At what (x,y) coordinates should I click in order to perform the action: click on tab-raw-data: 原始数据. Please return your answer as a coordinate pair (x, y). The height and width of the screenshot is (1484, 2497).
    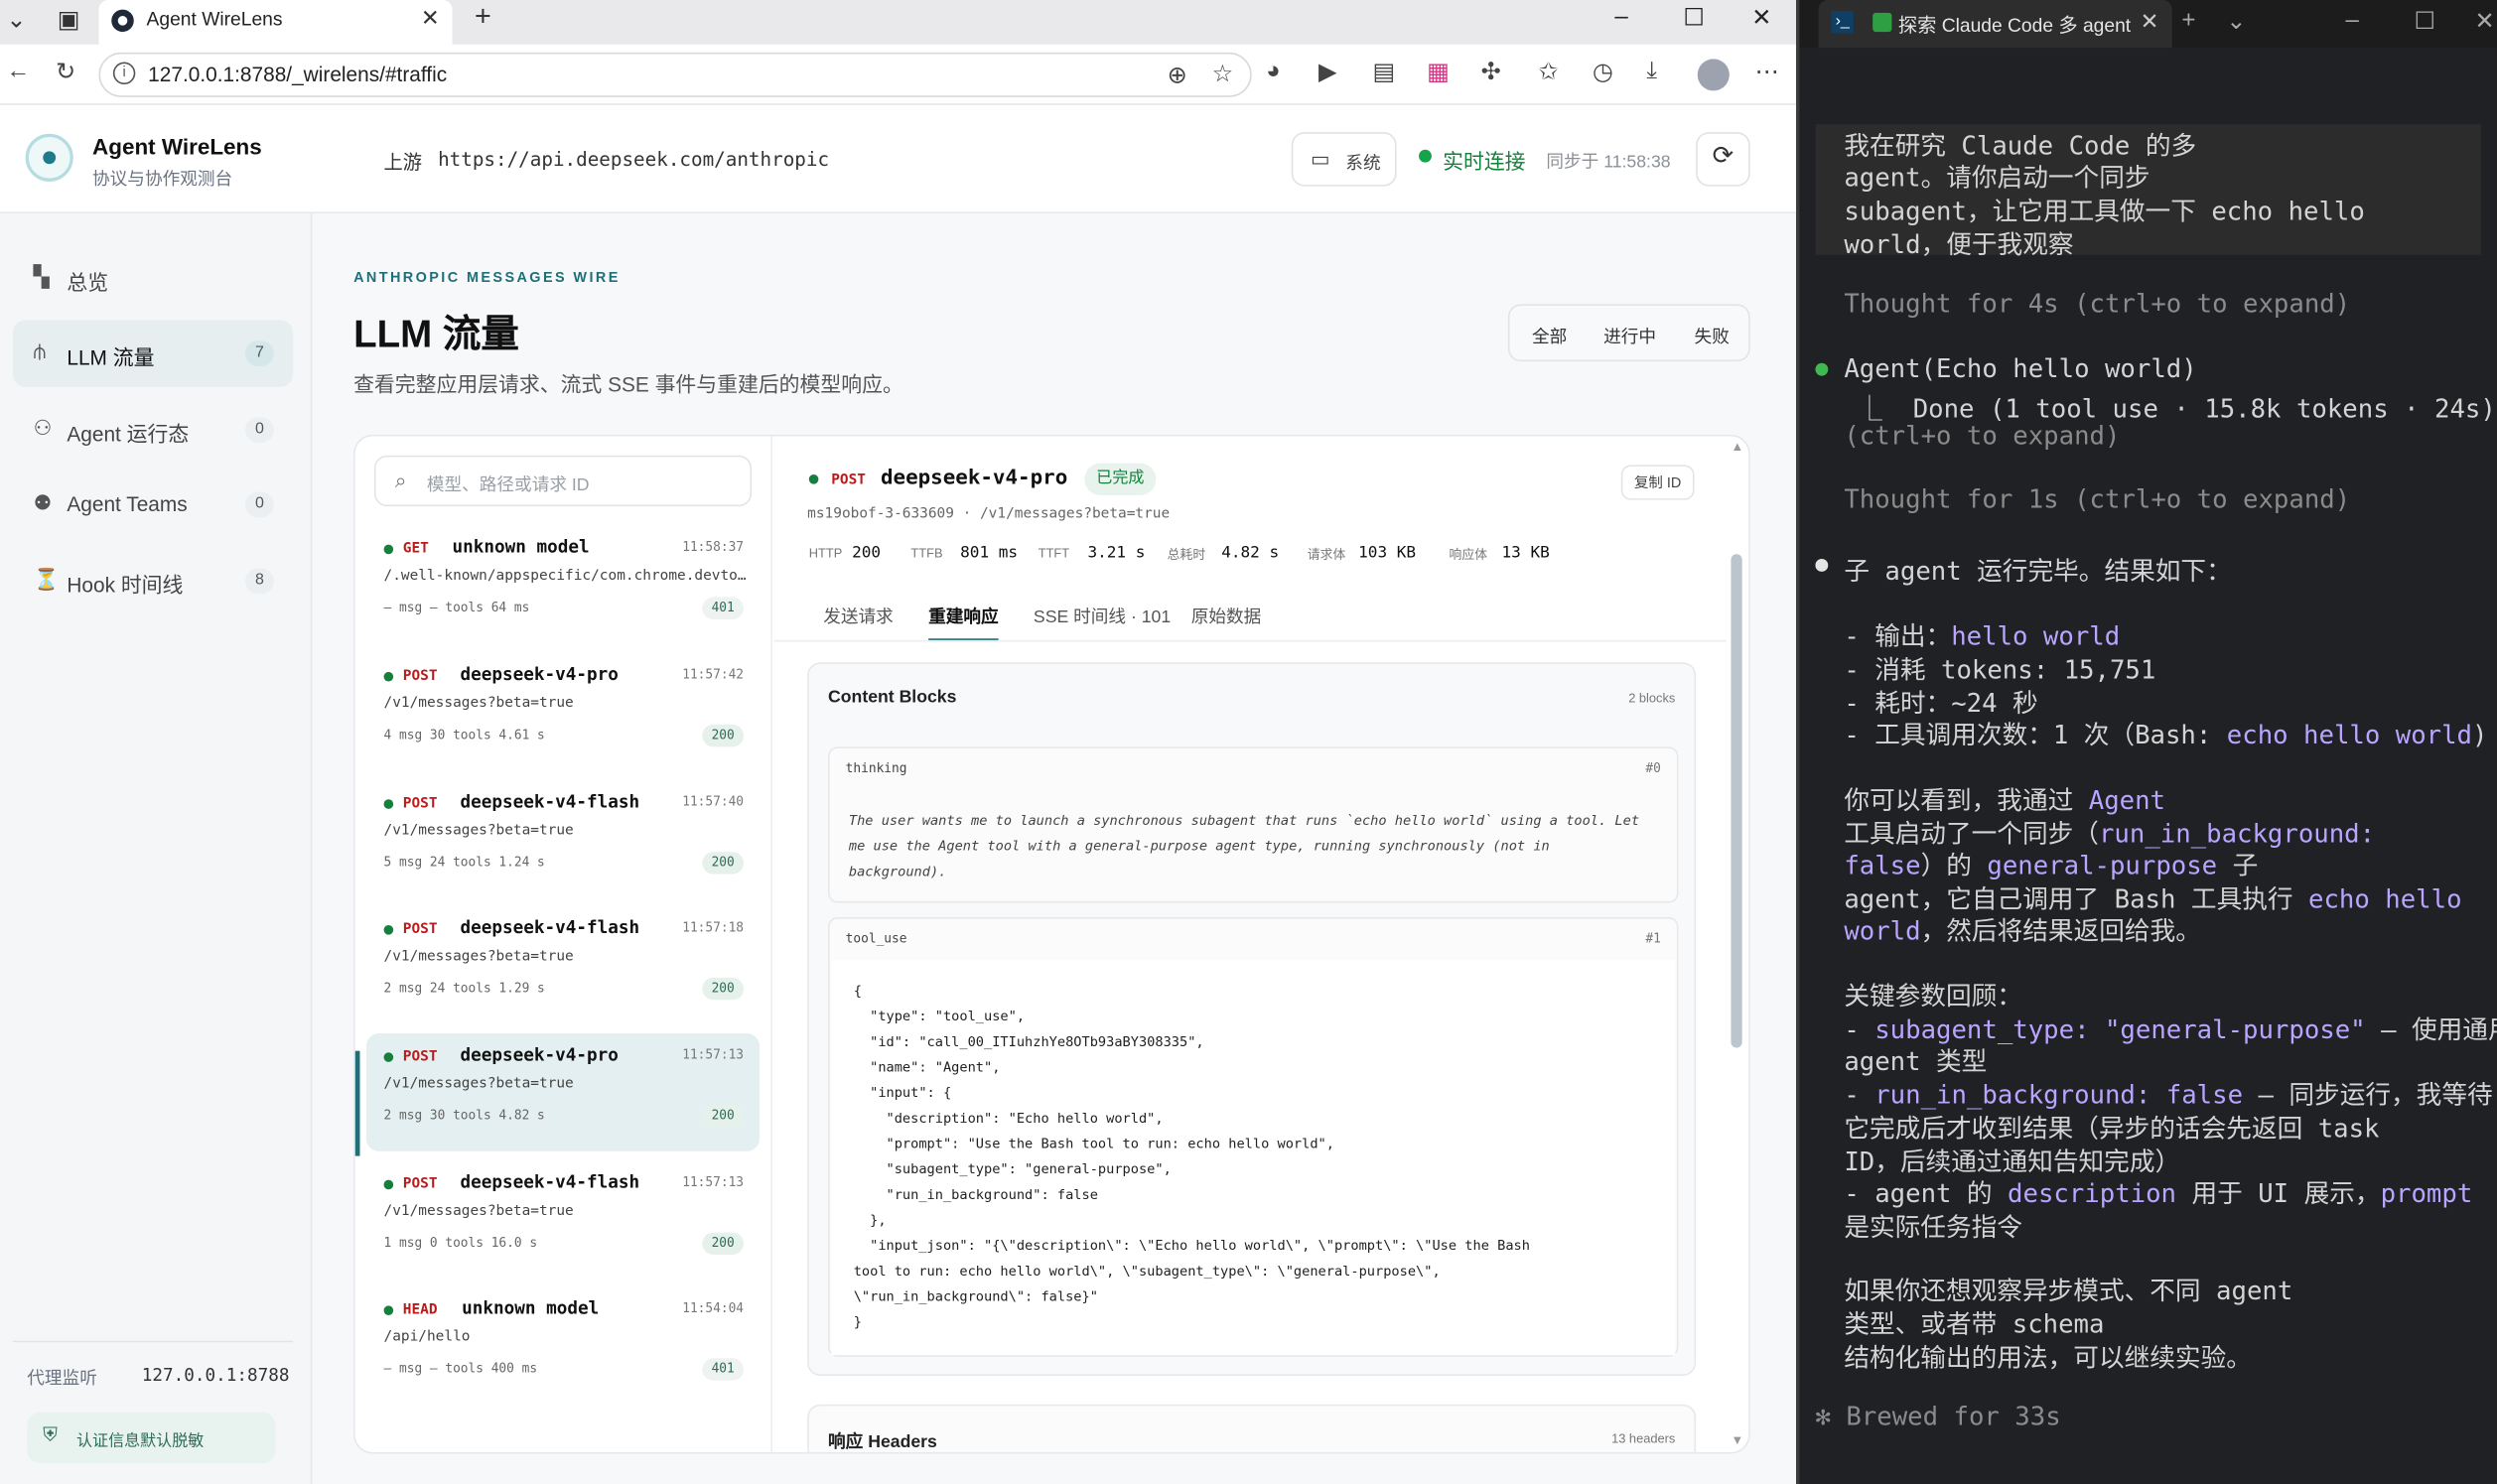
    Looking at the image, I should click on (1226, 616).